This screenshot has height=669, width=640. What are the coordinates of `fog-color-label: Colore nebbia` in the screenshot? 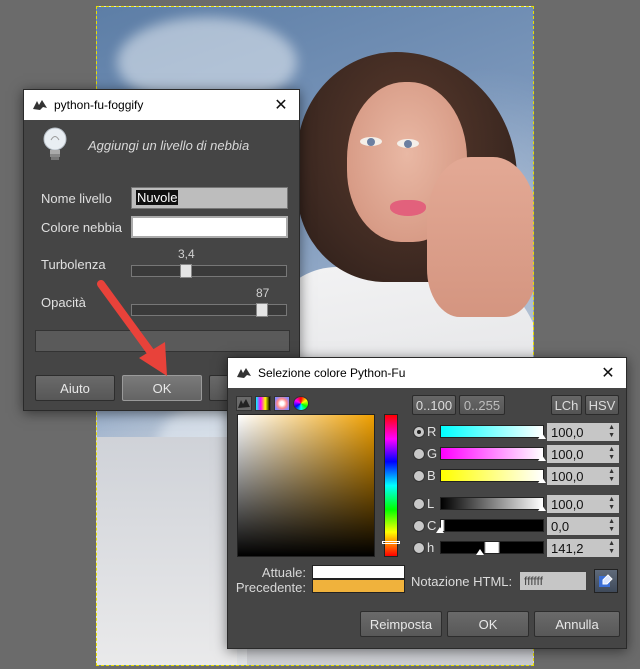 It's located at (81, 227).